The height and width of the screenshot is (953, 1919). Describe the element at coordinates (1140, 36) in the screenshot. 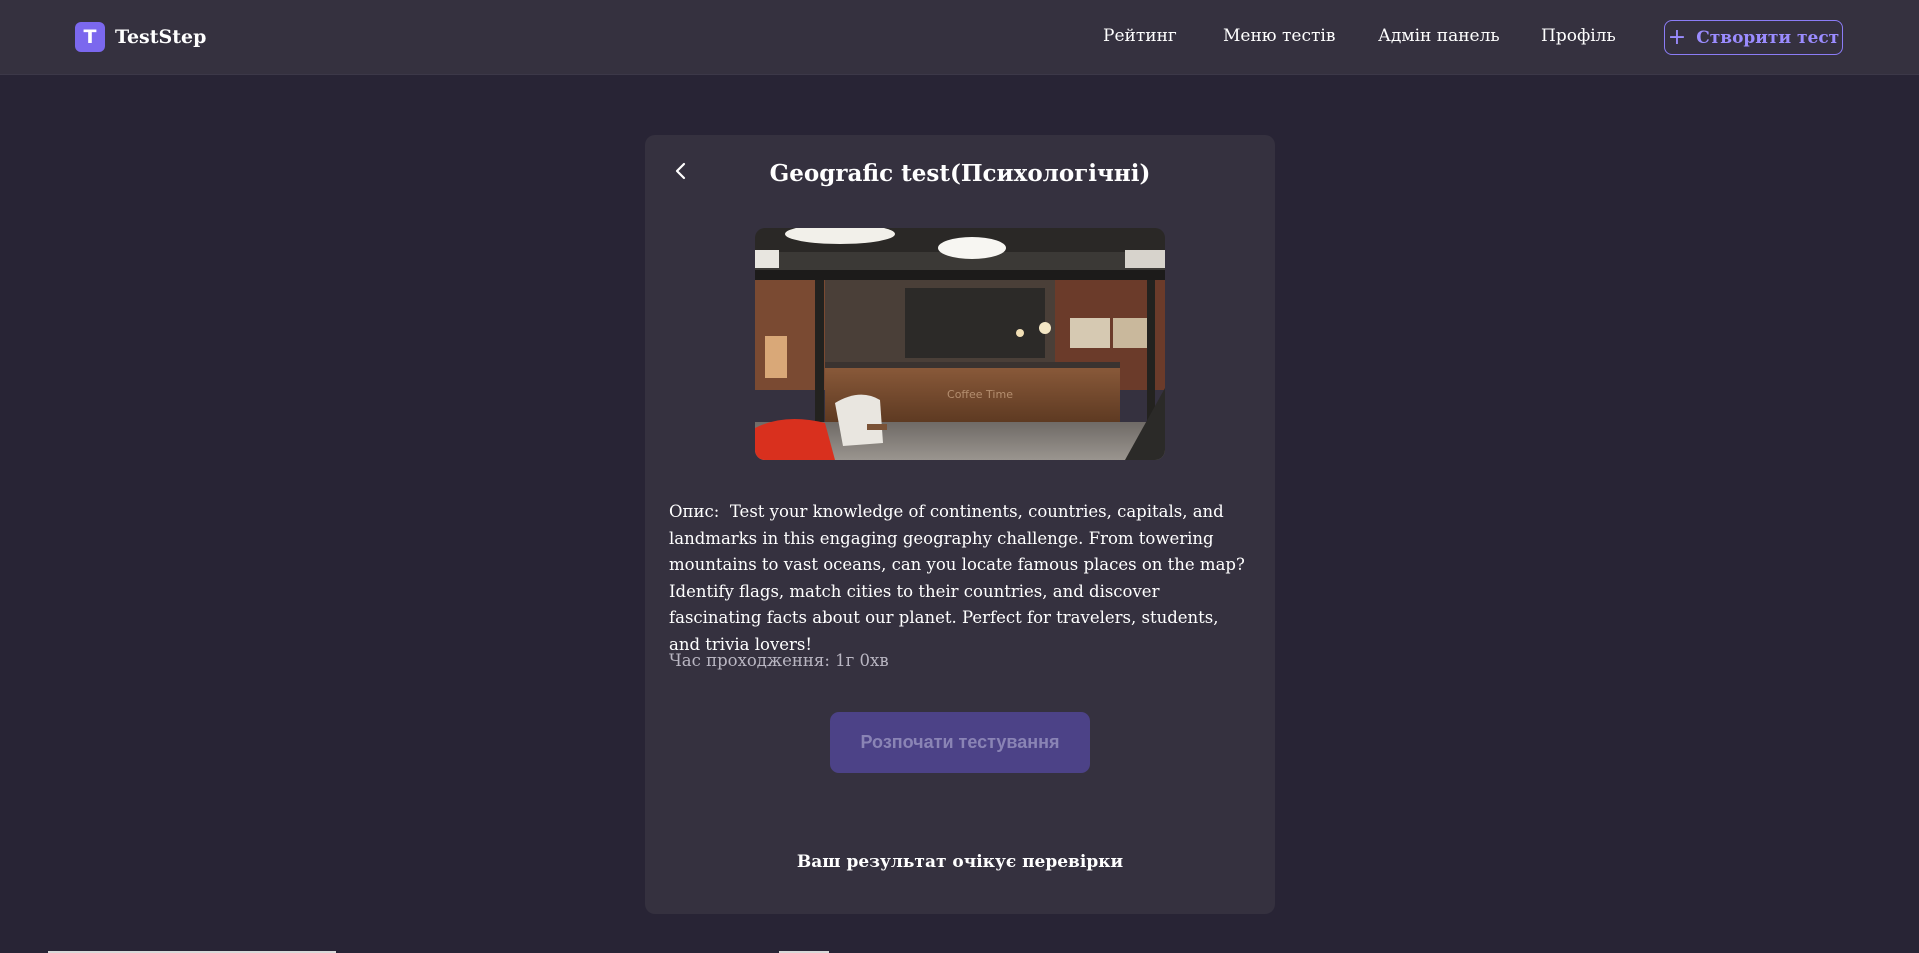

I see `nav-link-rating: Рейтинг` at that location.